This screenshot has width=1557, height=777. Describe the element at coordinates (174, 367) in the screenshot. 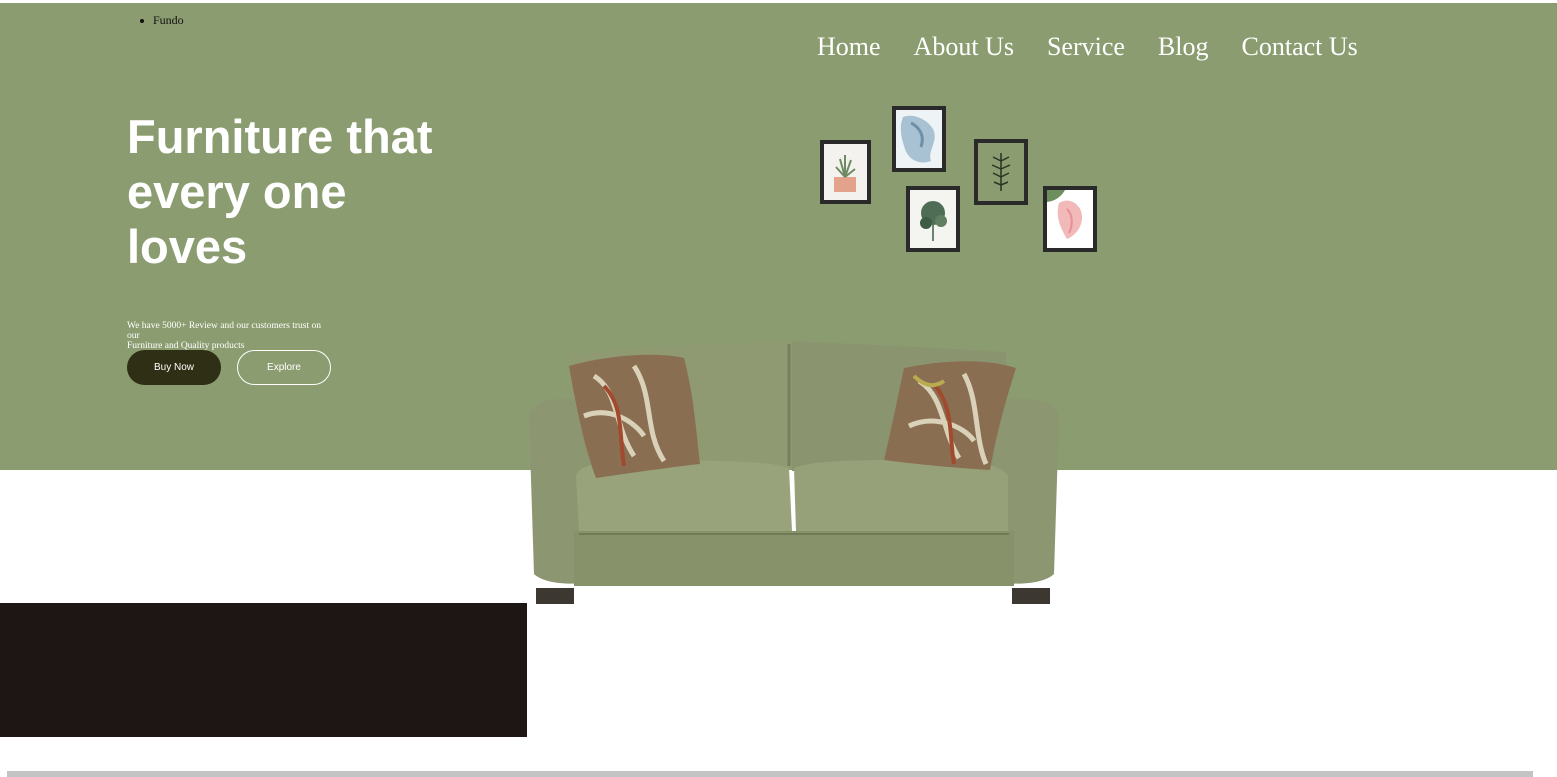

I see `buy-now-button: Buy Now` at that location.